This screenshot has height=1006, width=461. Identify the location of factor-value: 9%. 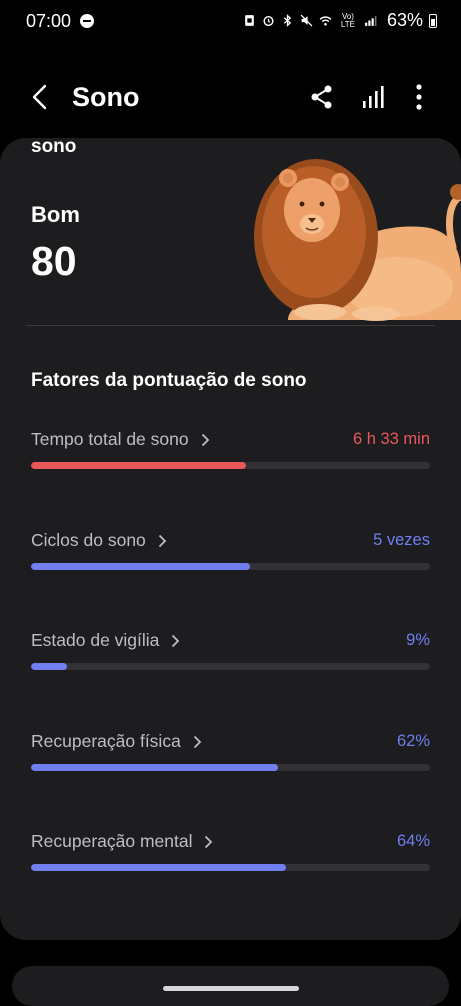
(418, 640).